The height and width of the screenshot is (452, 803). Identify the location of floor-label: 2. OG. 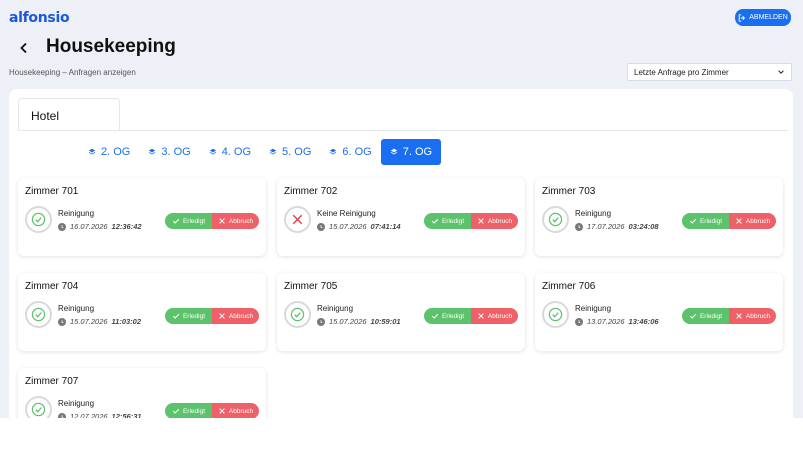
(116, 152).